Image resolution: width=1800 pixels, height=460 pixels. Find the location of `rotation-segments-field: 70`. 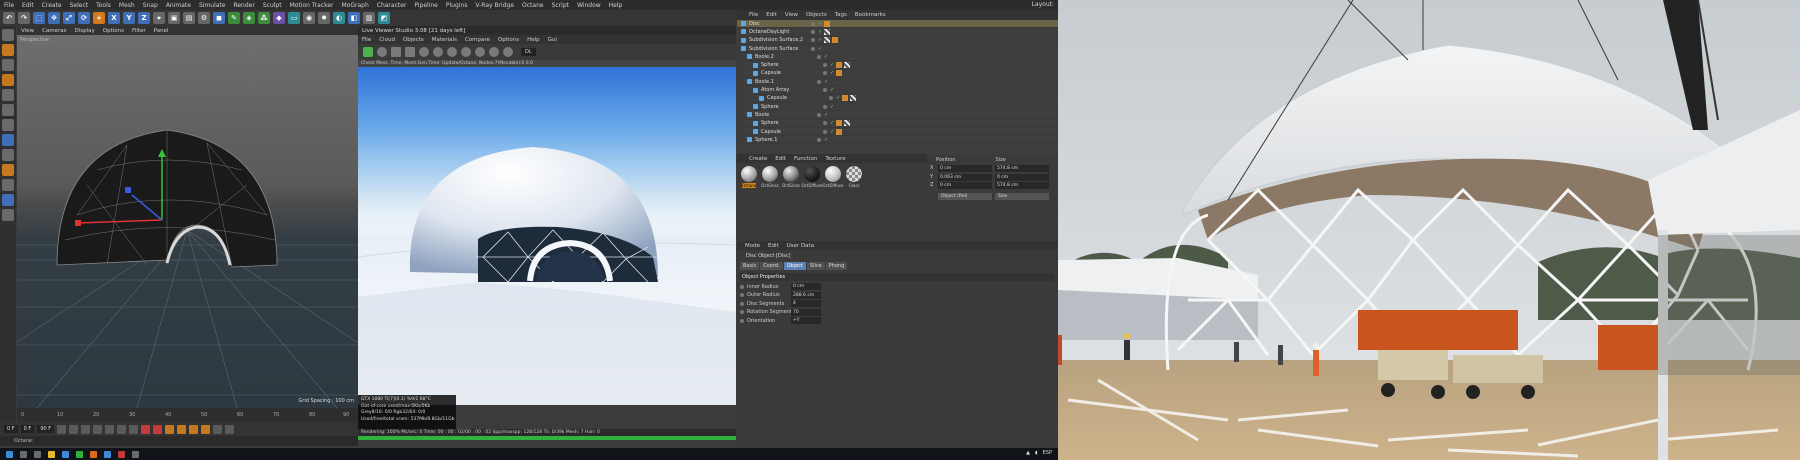

rotation-segments-field: 70 is located at coordinates (806, 312).